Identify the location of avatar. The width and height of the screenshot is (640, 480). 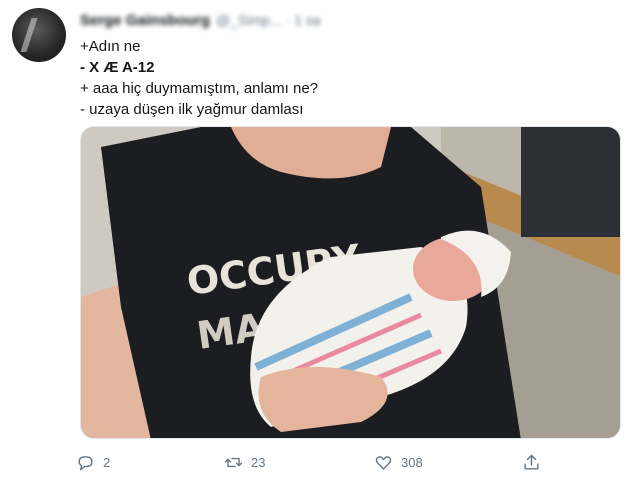
(39, 35).